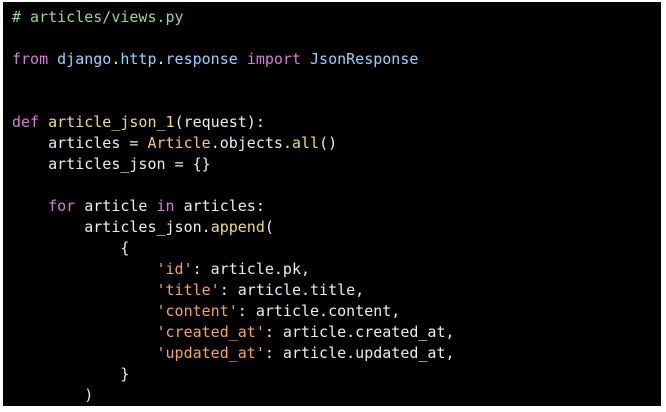 The width and height of the screenshot is (666, 412). I want to click on code-keyword: def, so click(26, 122).